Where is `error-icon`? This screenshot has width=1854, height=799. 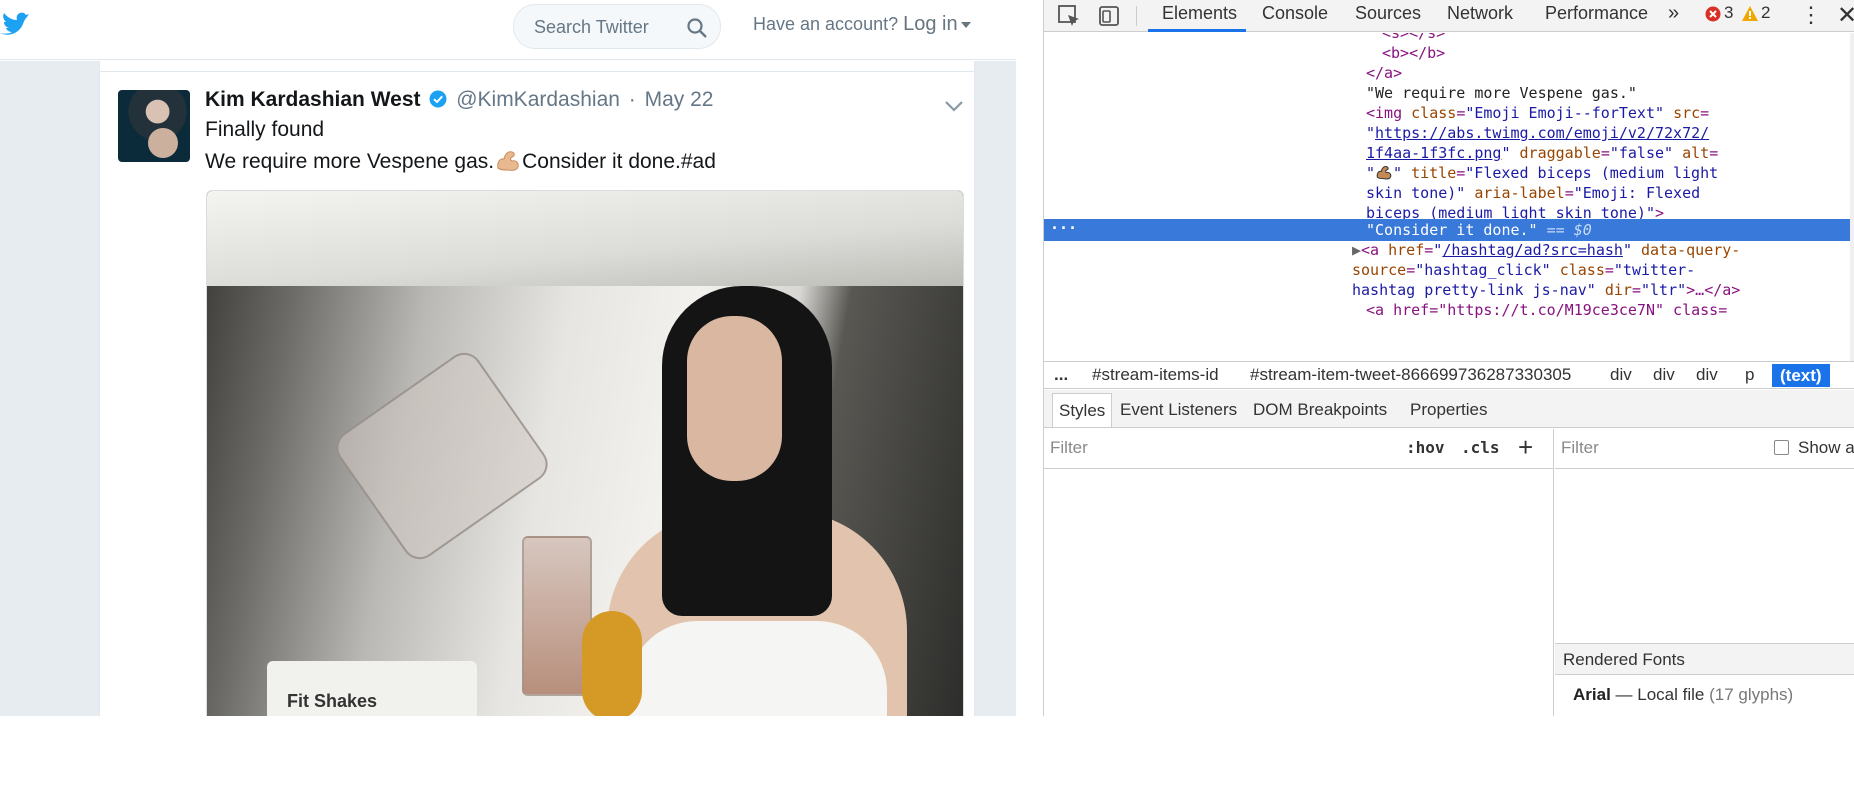 error-icon is located at coordinates (1713, 14).